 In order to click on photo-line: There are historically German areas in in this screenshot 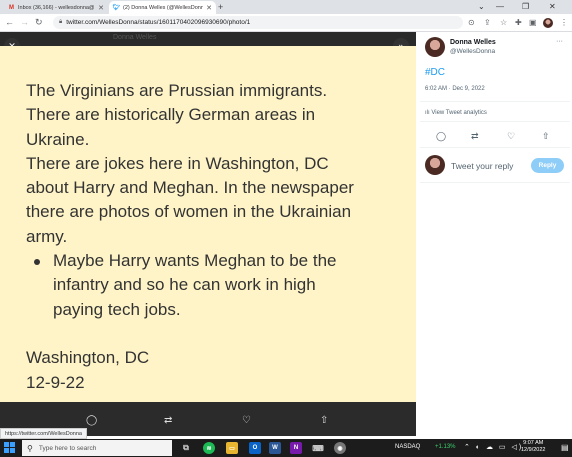, I will do `click(171, 115)`.